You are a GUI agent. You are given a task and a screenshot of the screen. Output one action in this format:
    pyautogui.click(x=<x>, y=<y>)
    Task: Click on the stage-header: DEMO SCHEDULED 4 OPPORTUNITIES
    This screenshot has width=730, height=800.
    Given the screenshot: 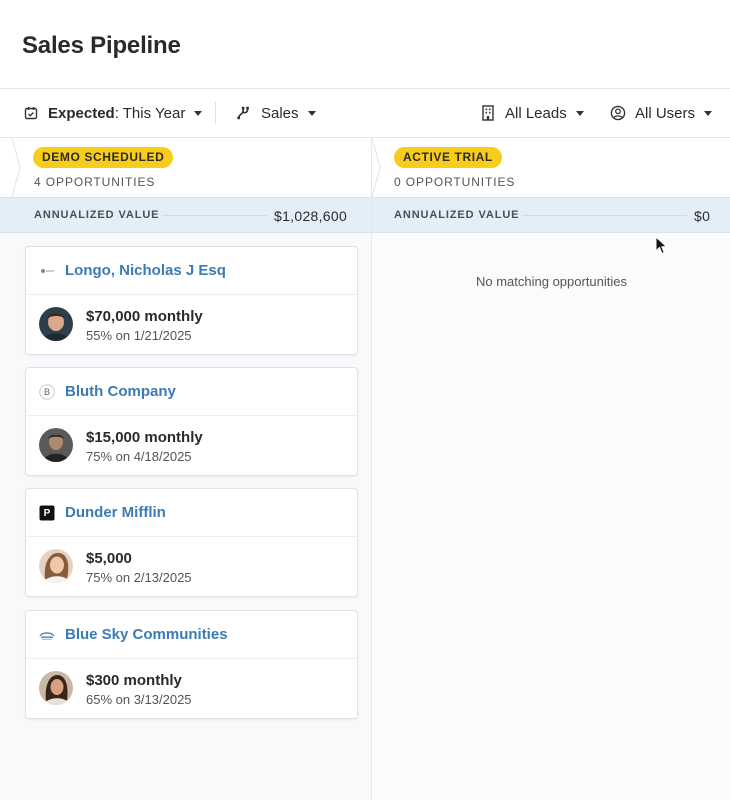 What is the action you would take?
    pyautogui.click(x=185, y=167)
    